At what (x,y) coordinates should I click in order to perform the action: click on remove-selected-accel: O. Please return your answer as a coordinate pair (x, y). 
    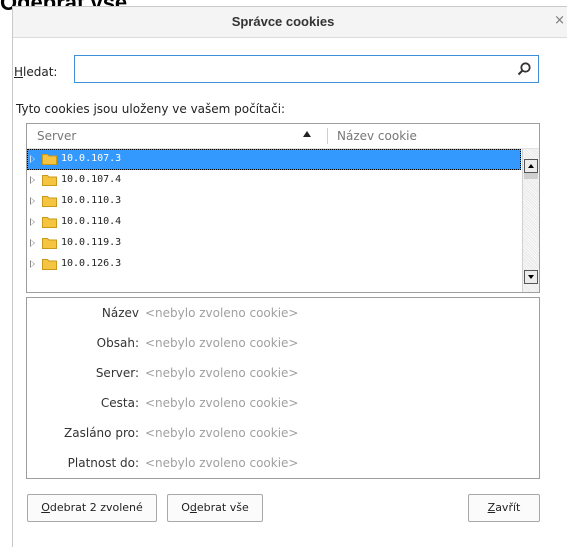
    Looking at the image, I should click on (45, 507).